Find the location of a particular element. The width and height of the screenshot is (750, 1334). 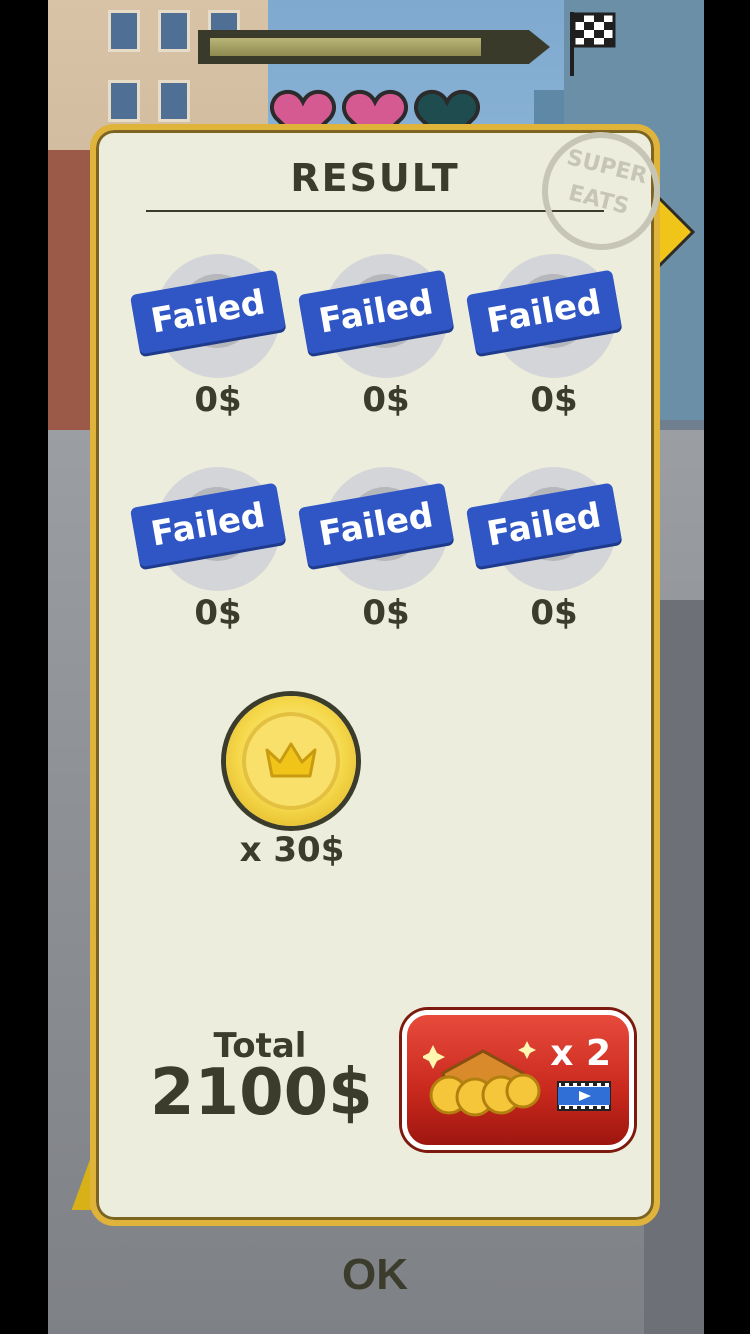

double-reward-button: x 2 is located at coordinates (518, 1080).